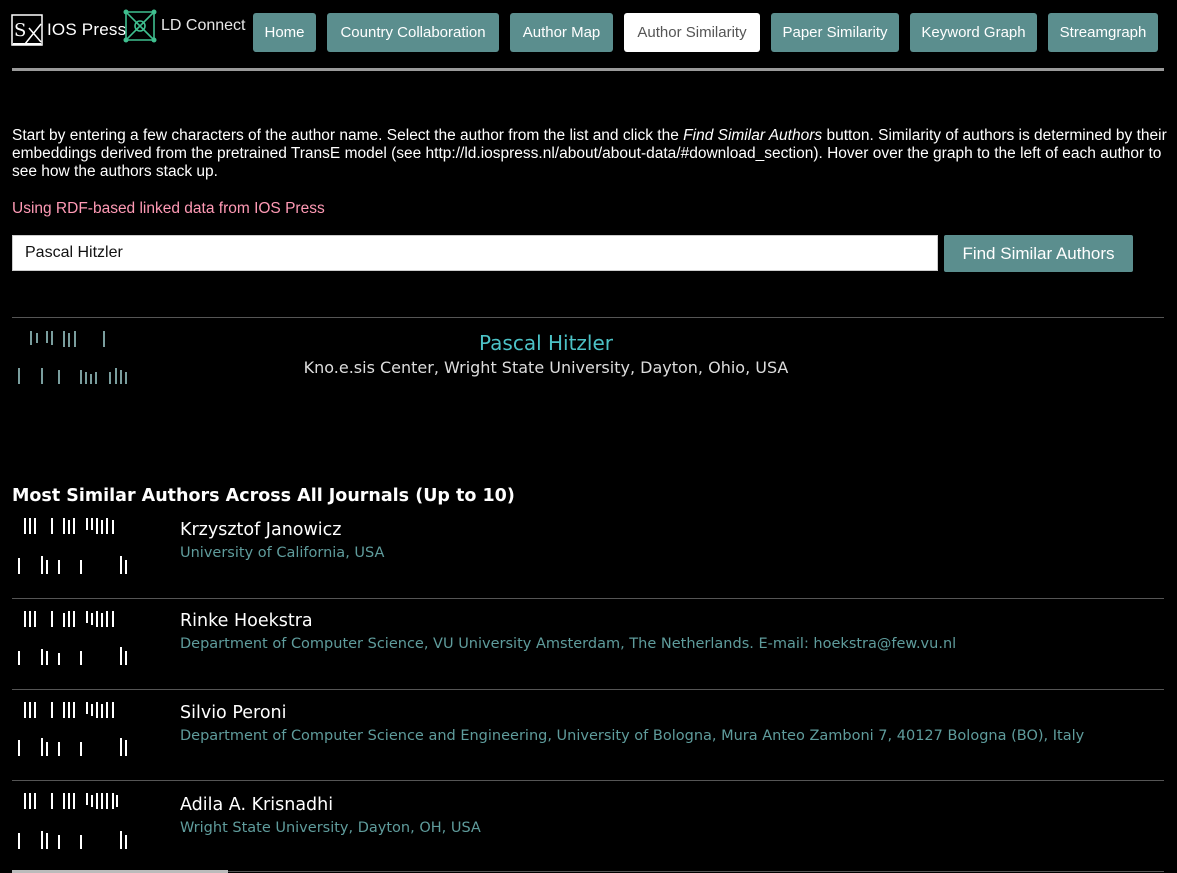  I want to click on similar-author-name: Krzysztof Janowicz, so click(260, 530).